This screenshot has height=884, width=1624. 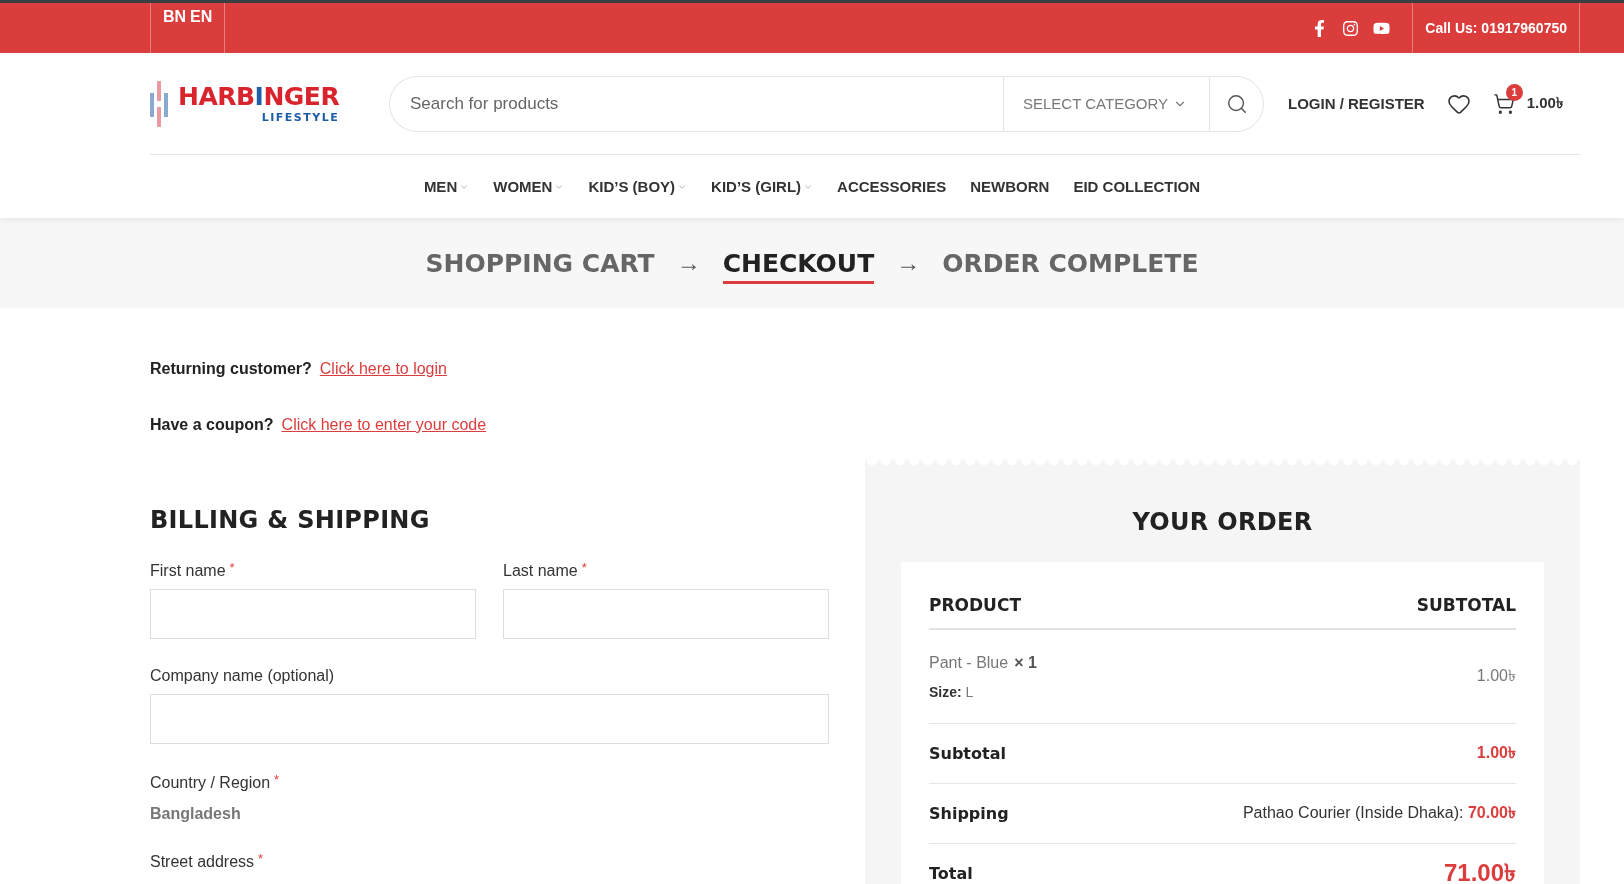 What do you see at coordinates (1010, 186) in the screenshot?
I see `nav-item: NEWBORN` at bounding box center [1010, 186].